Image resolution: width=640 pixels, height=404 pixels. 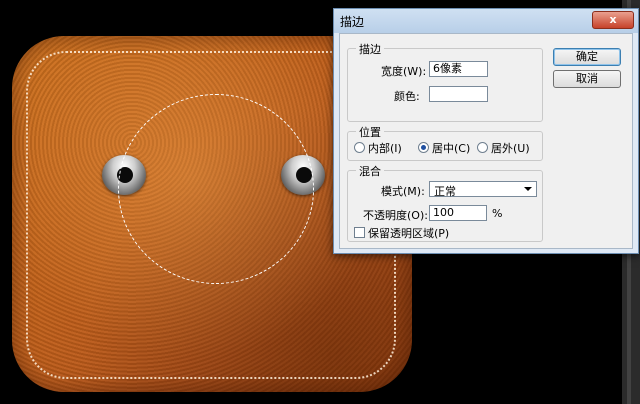 I want to click on preserve-transparency-label: 保留透明区域(P), so click(x=409, y=233).